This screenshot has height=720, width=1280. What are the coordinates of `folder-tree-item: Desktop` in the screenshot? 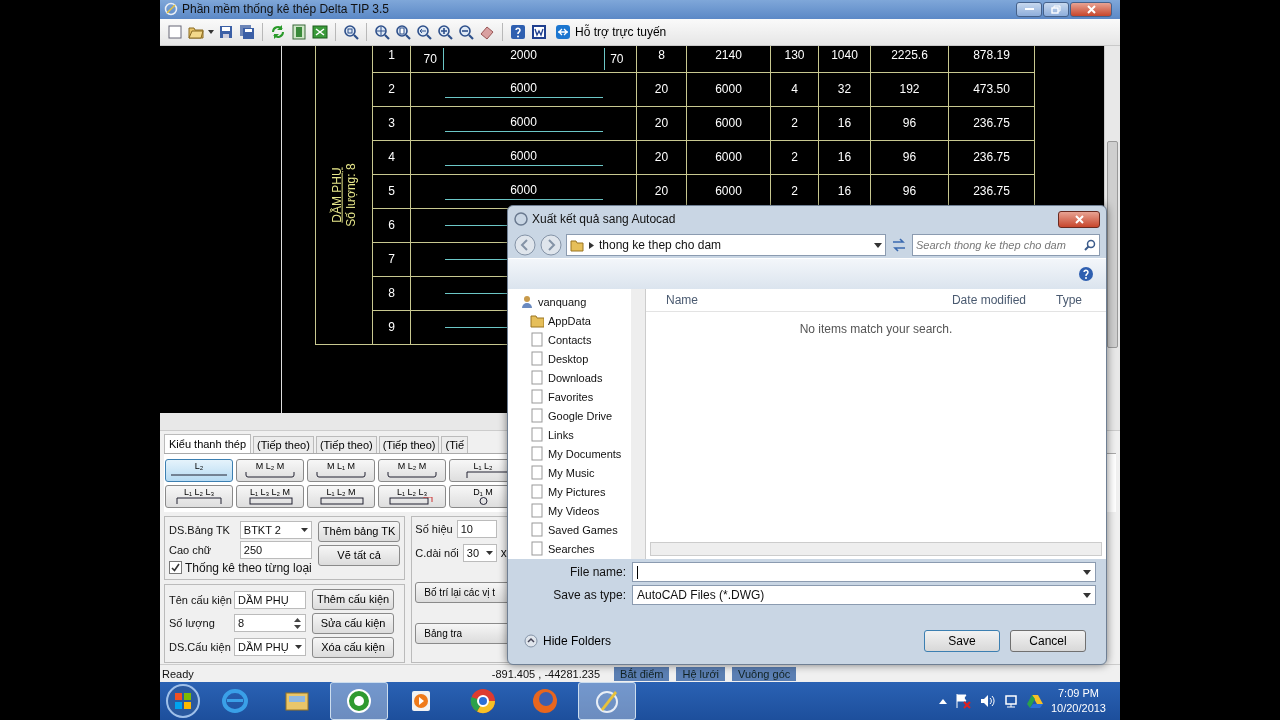 It's located at (576, 358).